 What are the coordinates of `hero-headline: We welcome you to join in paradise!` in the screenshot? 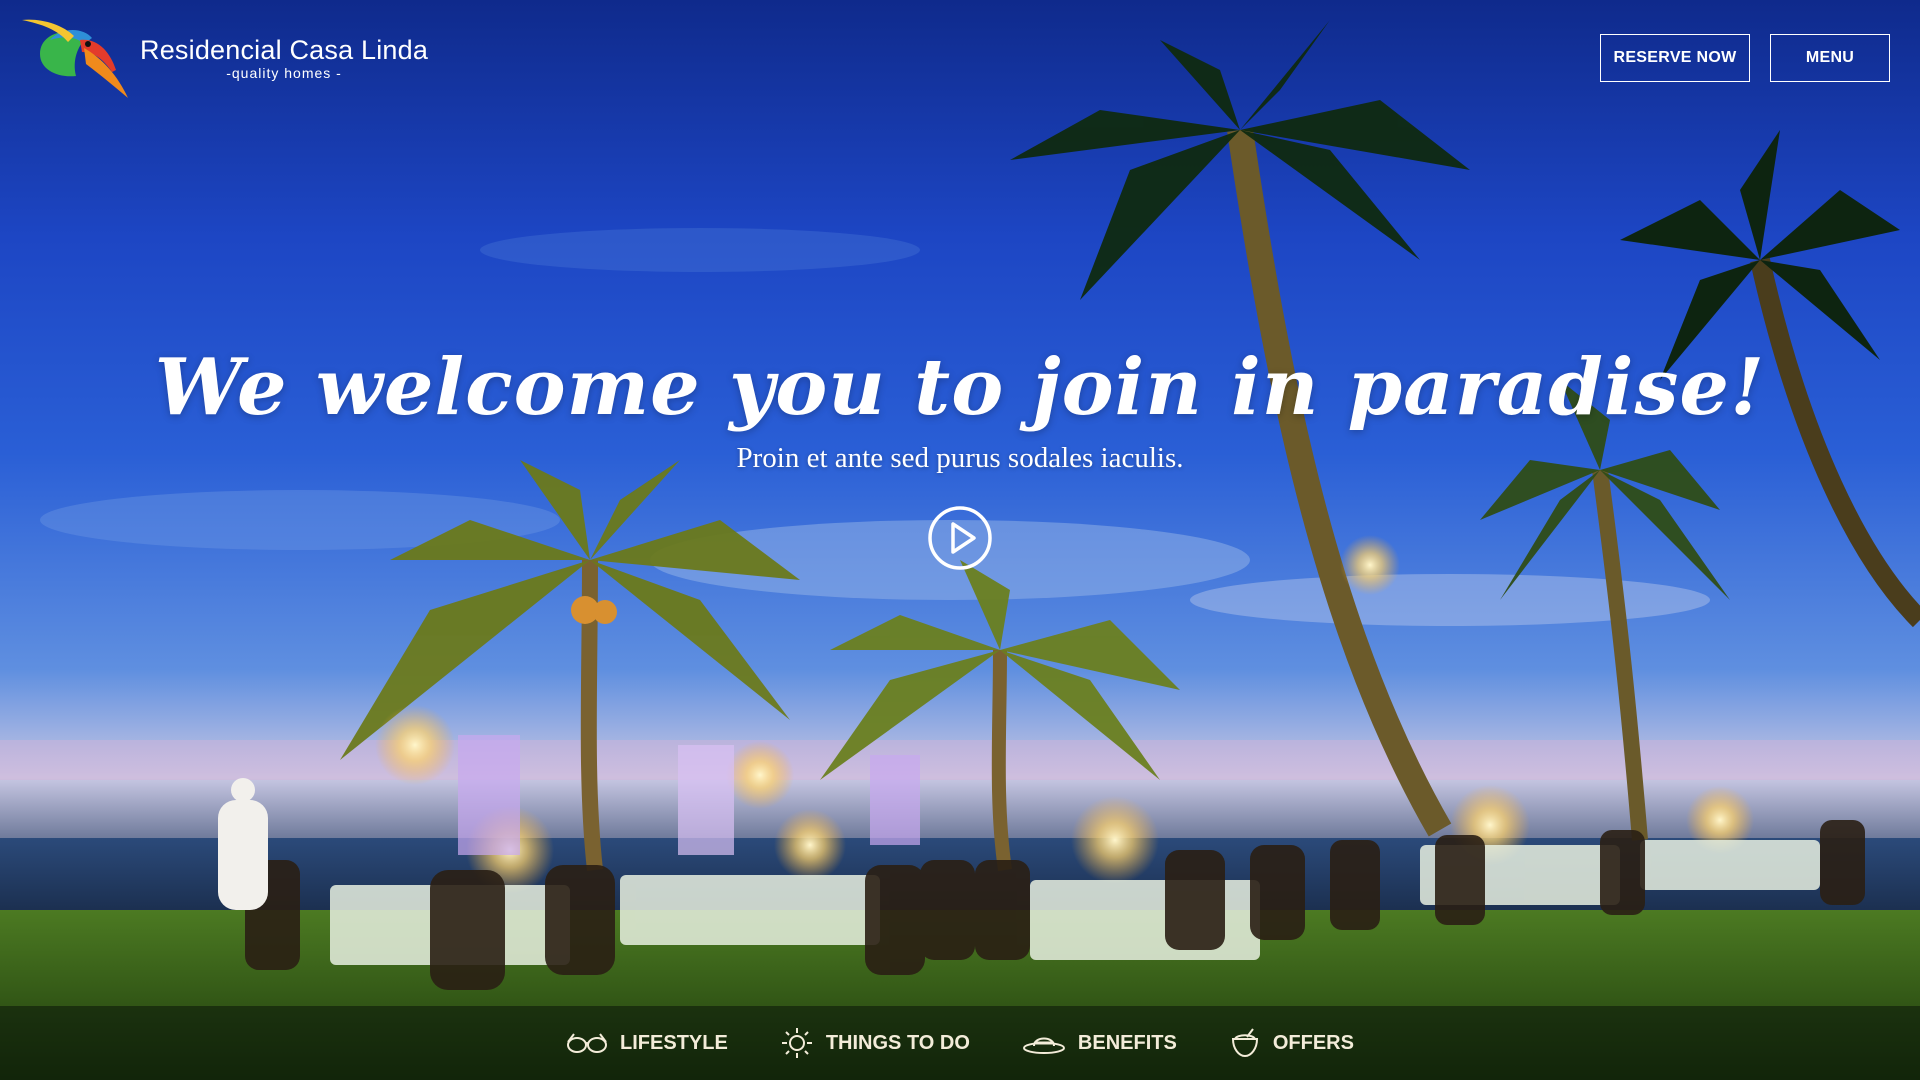 It's located at (960, 387).